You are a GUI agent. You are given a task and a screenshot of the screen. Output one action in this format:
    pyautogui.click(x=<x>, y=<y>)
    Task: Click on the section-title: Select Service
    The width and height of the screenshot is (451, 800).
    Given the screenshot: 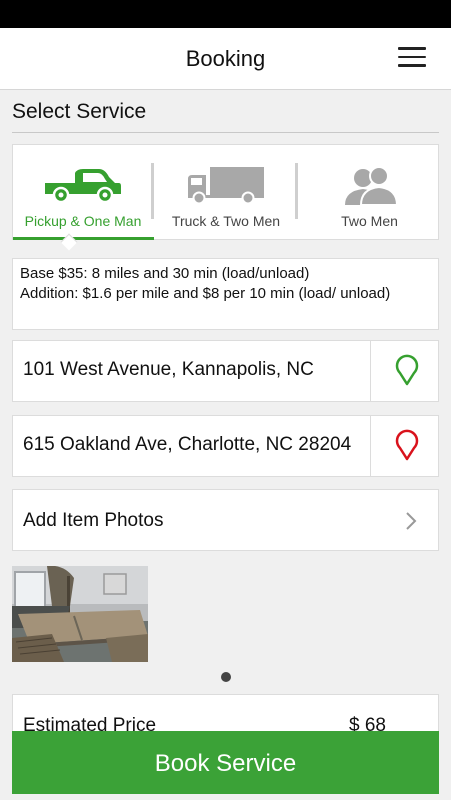 What is the action you would take?
    pyautogui.click(x=79, y=111)
    